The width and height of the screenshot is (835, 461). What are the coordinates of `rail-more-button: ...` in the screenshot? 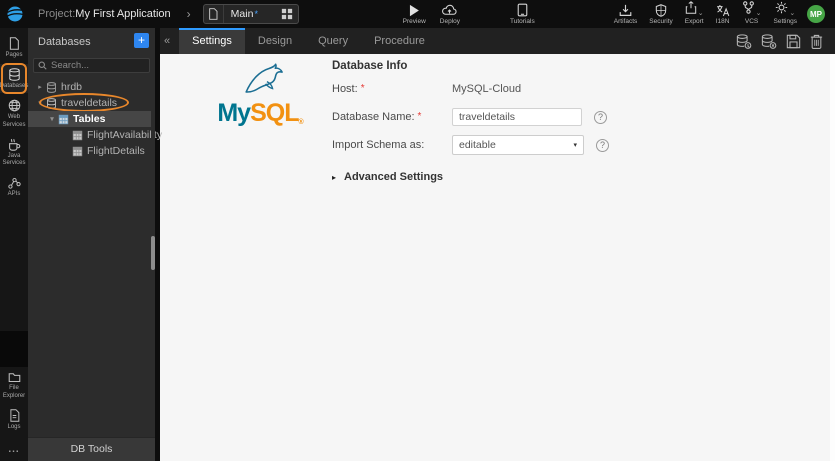 It's located at (13, 449).